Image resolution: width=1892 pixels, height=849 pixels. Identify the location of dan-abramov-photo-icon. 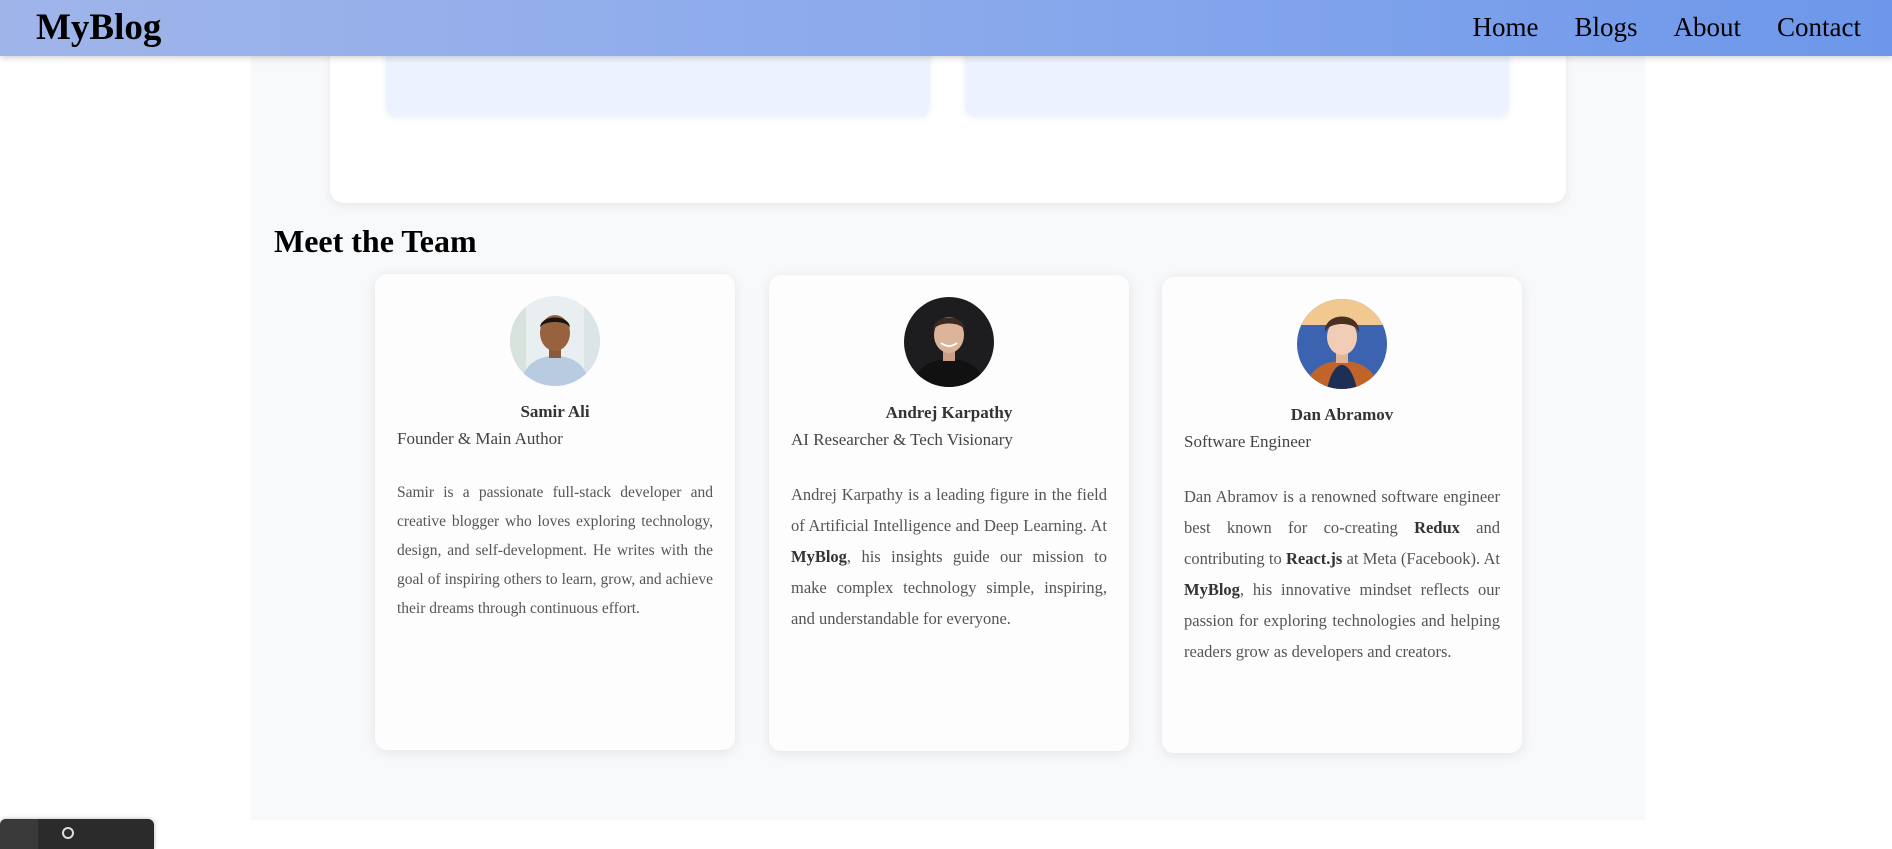
(1342, 344).